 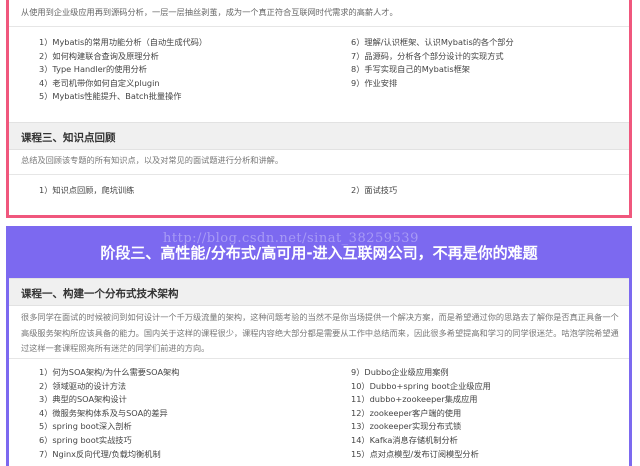 I want to click on list-item: 2）领域驱动的设计方法, so click(x=83, y=385).